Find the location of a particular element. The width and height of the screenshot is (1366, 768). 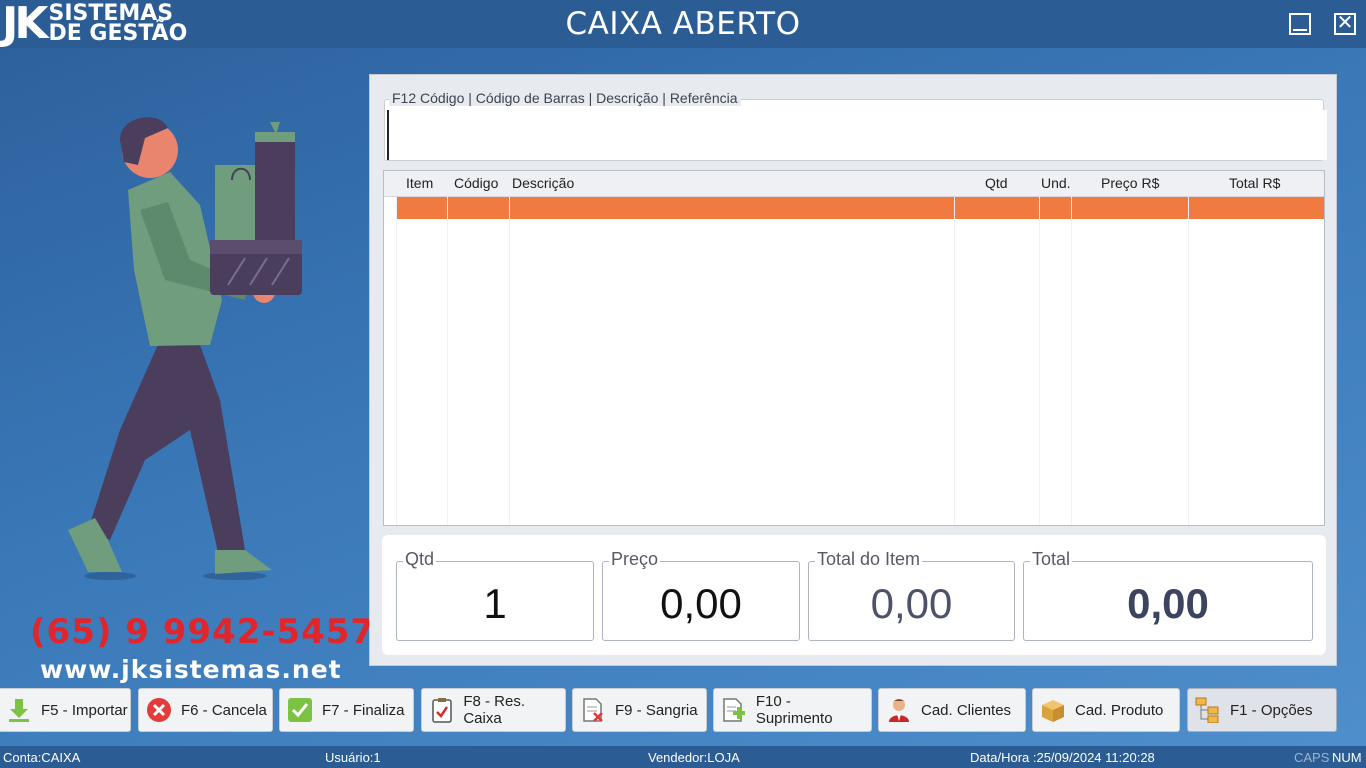

qtd-value: 1 is located at coordinates (495, 603).